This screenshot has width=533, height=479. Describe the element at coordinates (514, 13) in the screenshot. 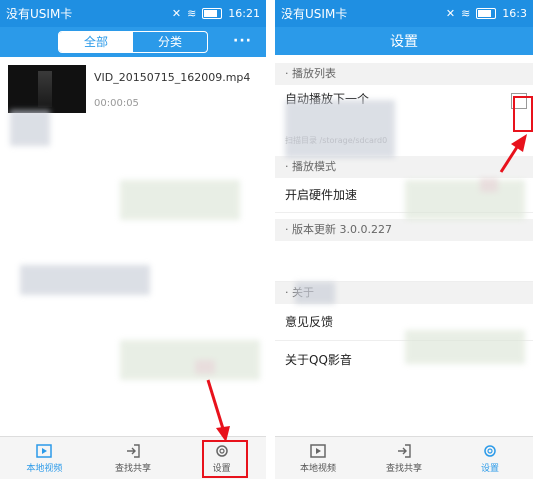

I see `clock-time: 16:3` at that location.